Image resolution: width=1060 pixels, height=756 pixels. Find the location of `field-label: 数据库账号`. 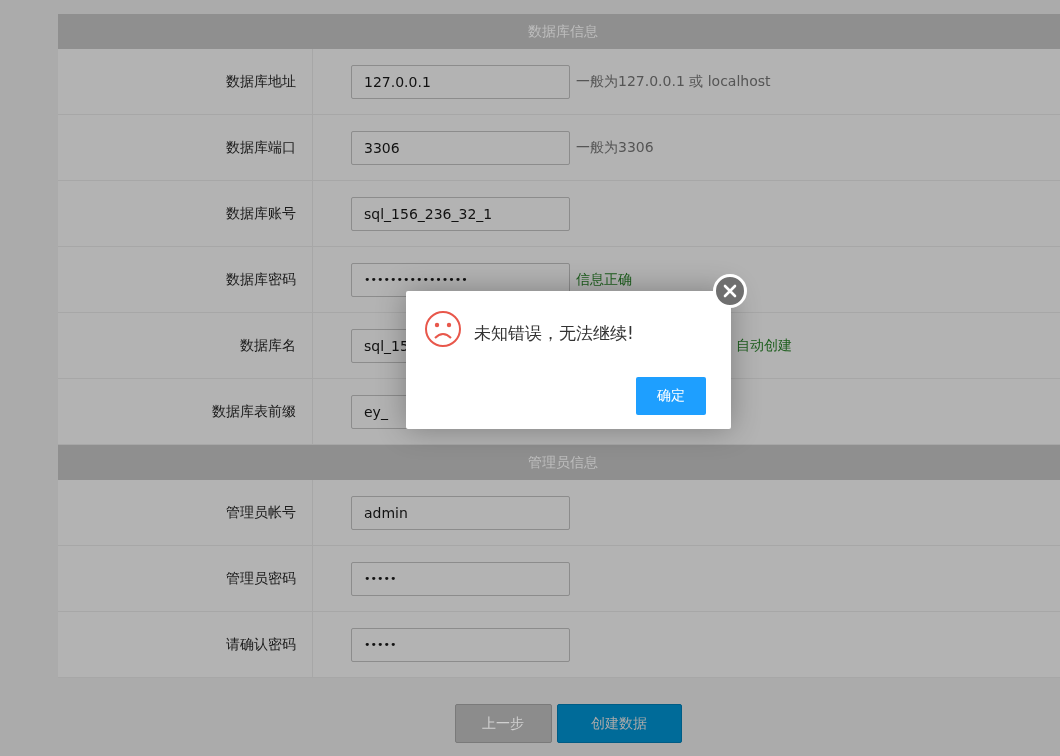

field-label: 数据库账号 is located at coordinates (261, 213).